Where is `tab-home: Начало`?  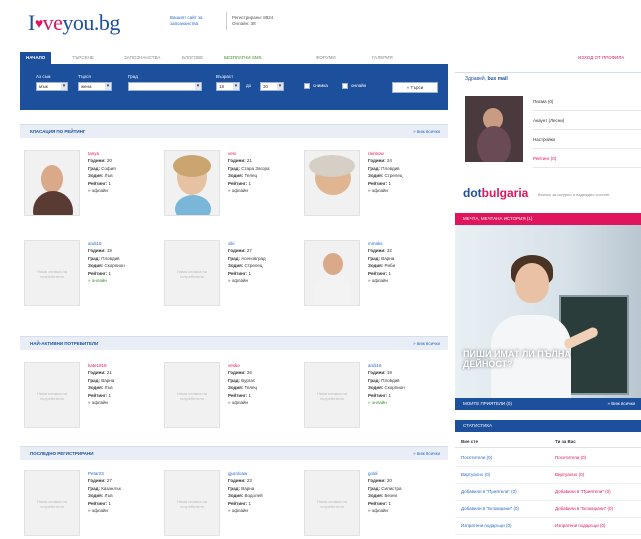 tab-home: Начало is located at coordinates (36, 58).